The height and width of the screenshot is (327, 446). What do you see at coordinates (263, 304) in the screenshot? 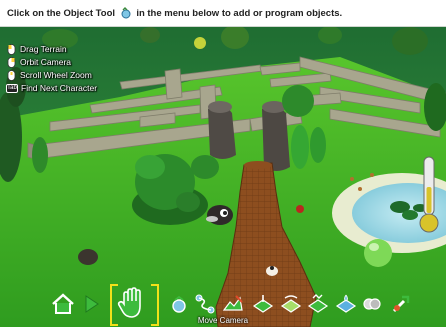
I see `terrain-raise-icon` at bounding box center [263, 304].